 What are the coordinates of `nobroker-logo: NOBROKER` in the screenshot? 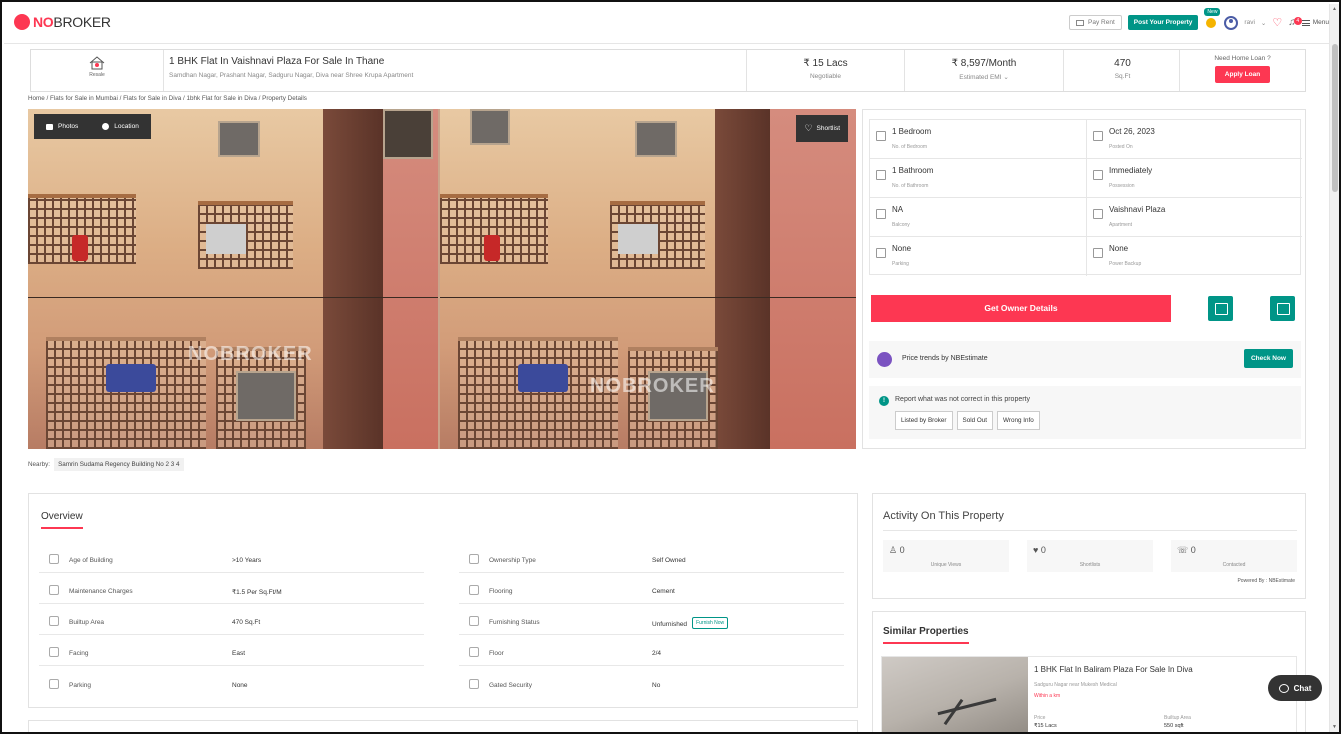 It's located at (62, 22).